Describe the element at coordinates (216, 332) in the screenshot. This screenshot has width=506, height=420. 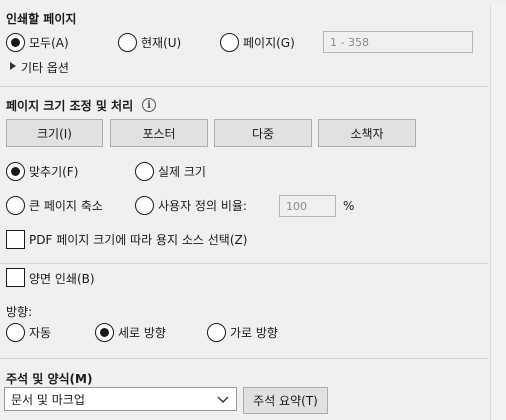
I see `radio-landscape` at that location.